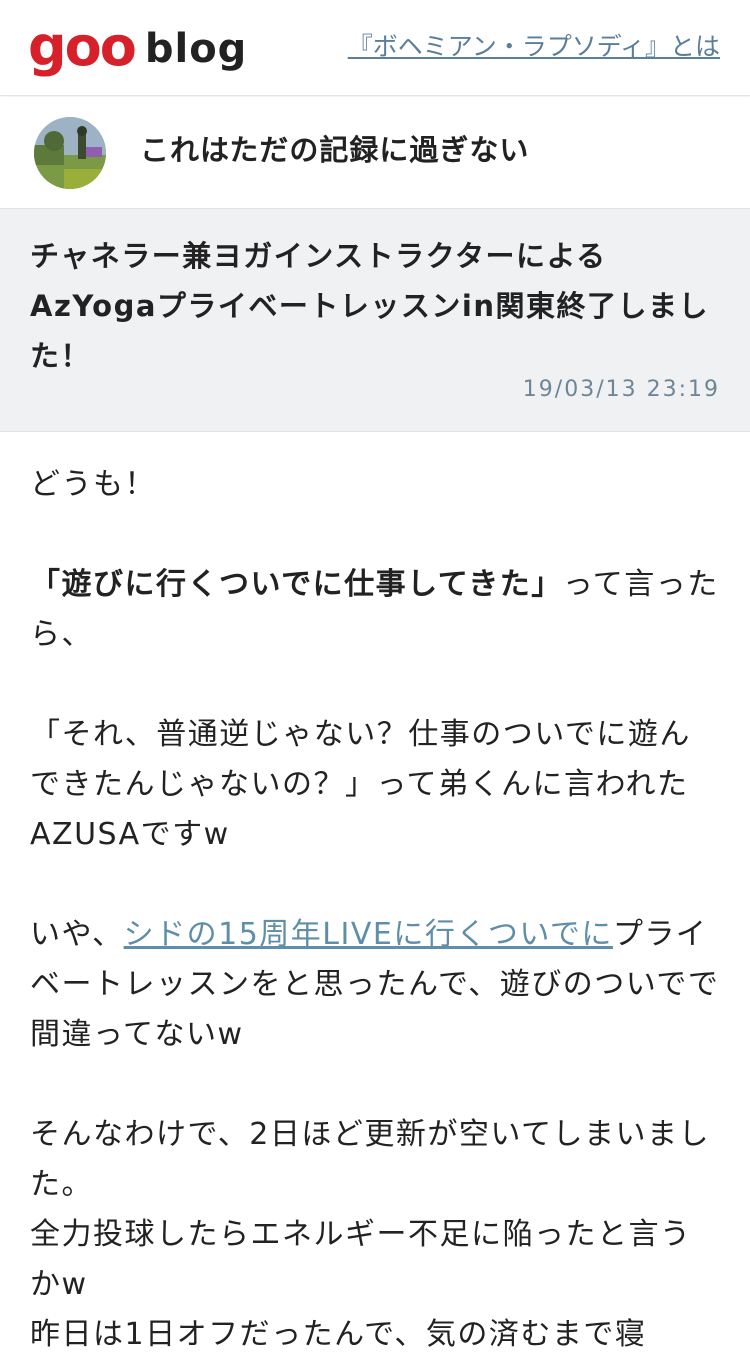  I want to click on site-header: goo blog 『ボヘミアン・ラプソディ』とは, so click(375, 48).